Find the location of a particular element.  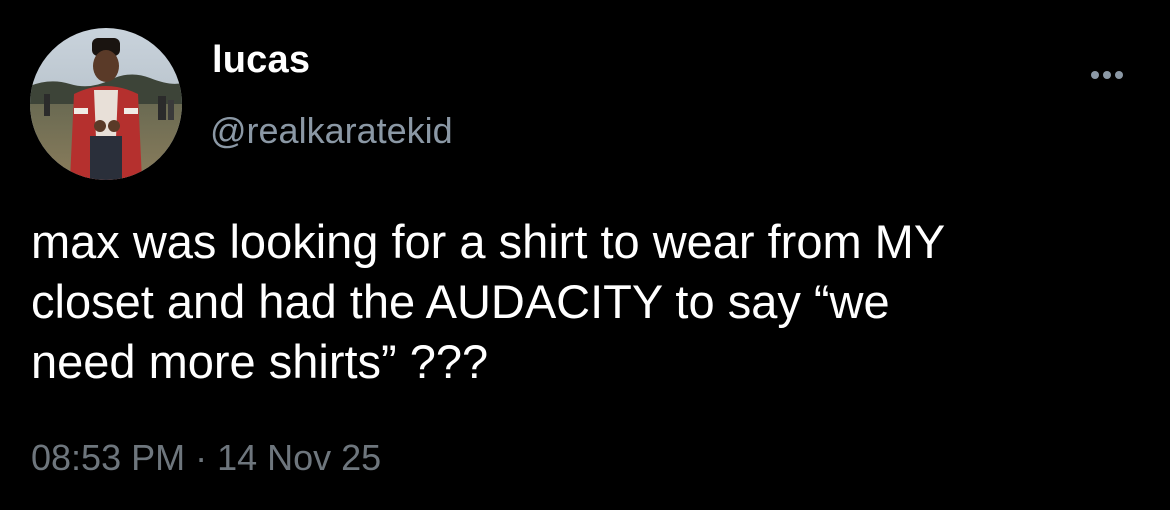

display-name: lucas is located at coordinates (261, 60).